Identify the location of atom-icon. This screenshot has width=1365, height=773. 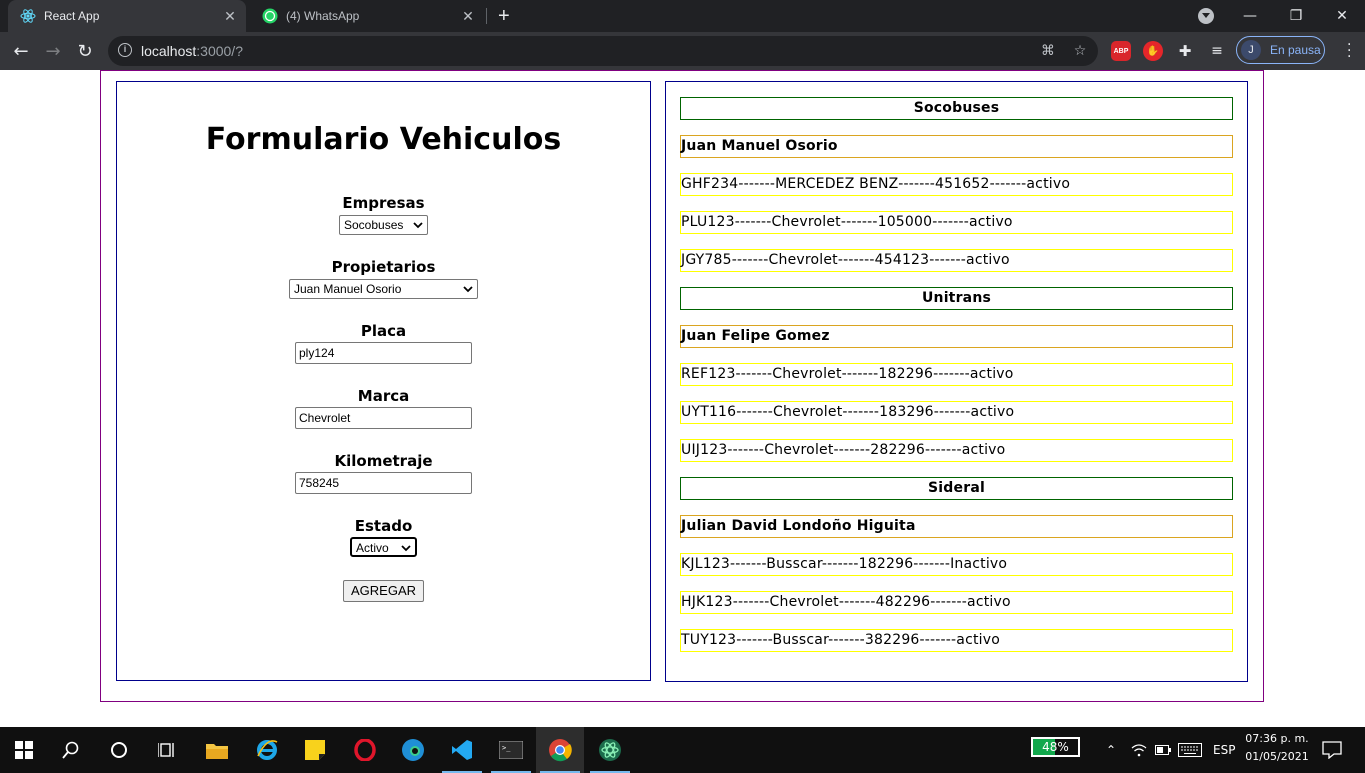
(610, 750).